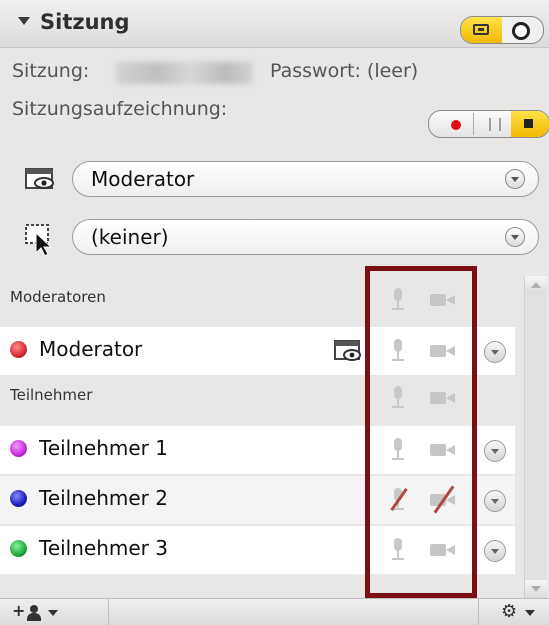  I want to click on panel-header: Sitzung, so click(274, 24).